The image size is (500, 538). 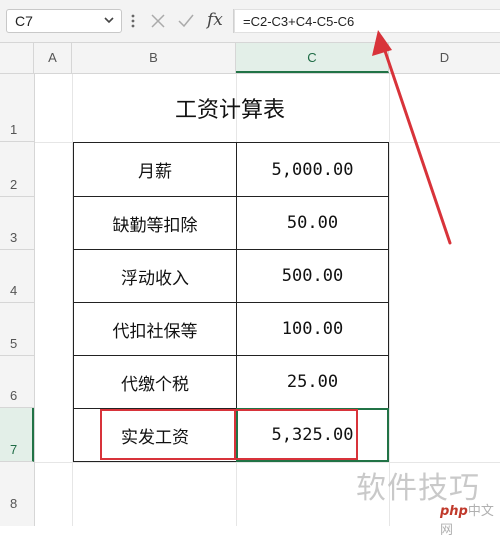 I want to click on logo-php: php, so click(x=454, y=511).